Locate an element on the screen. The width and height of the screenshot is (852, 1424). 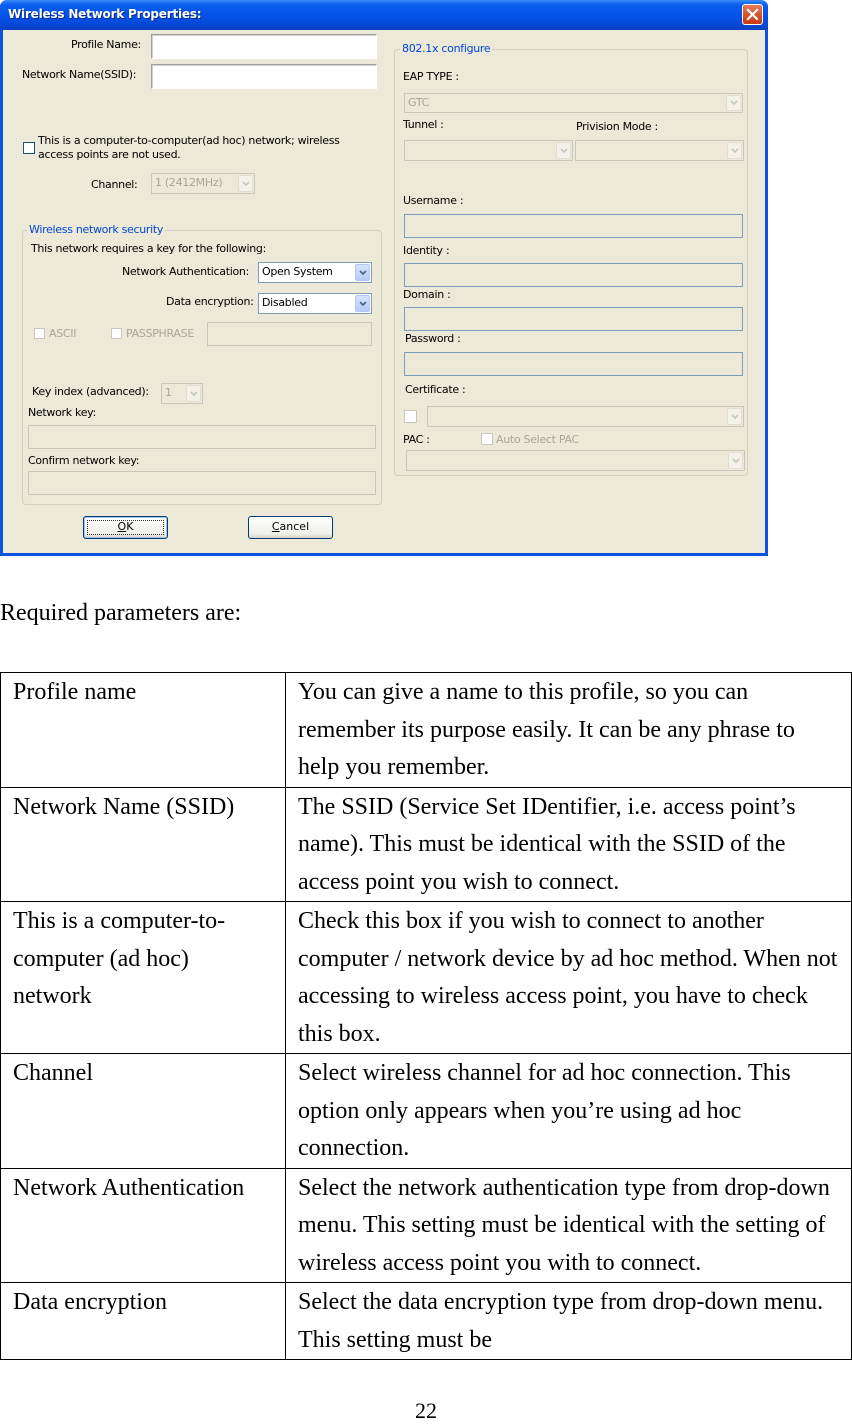
network-authentication-select: Open System is located at coordinates (315, 272).